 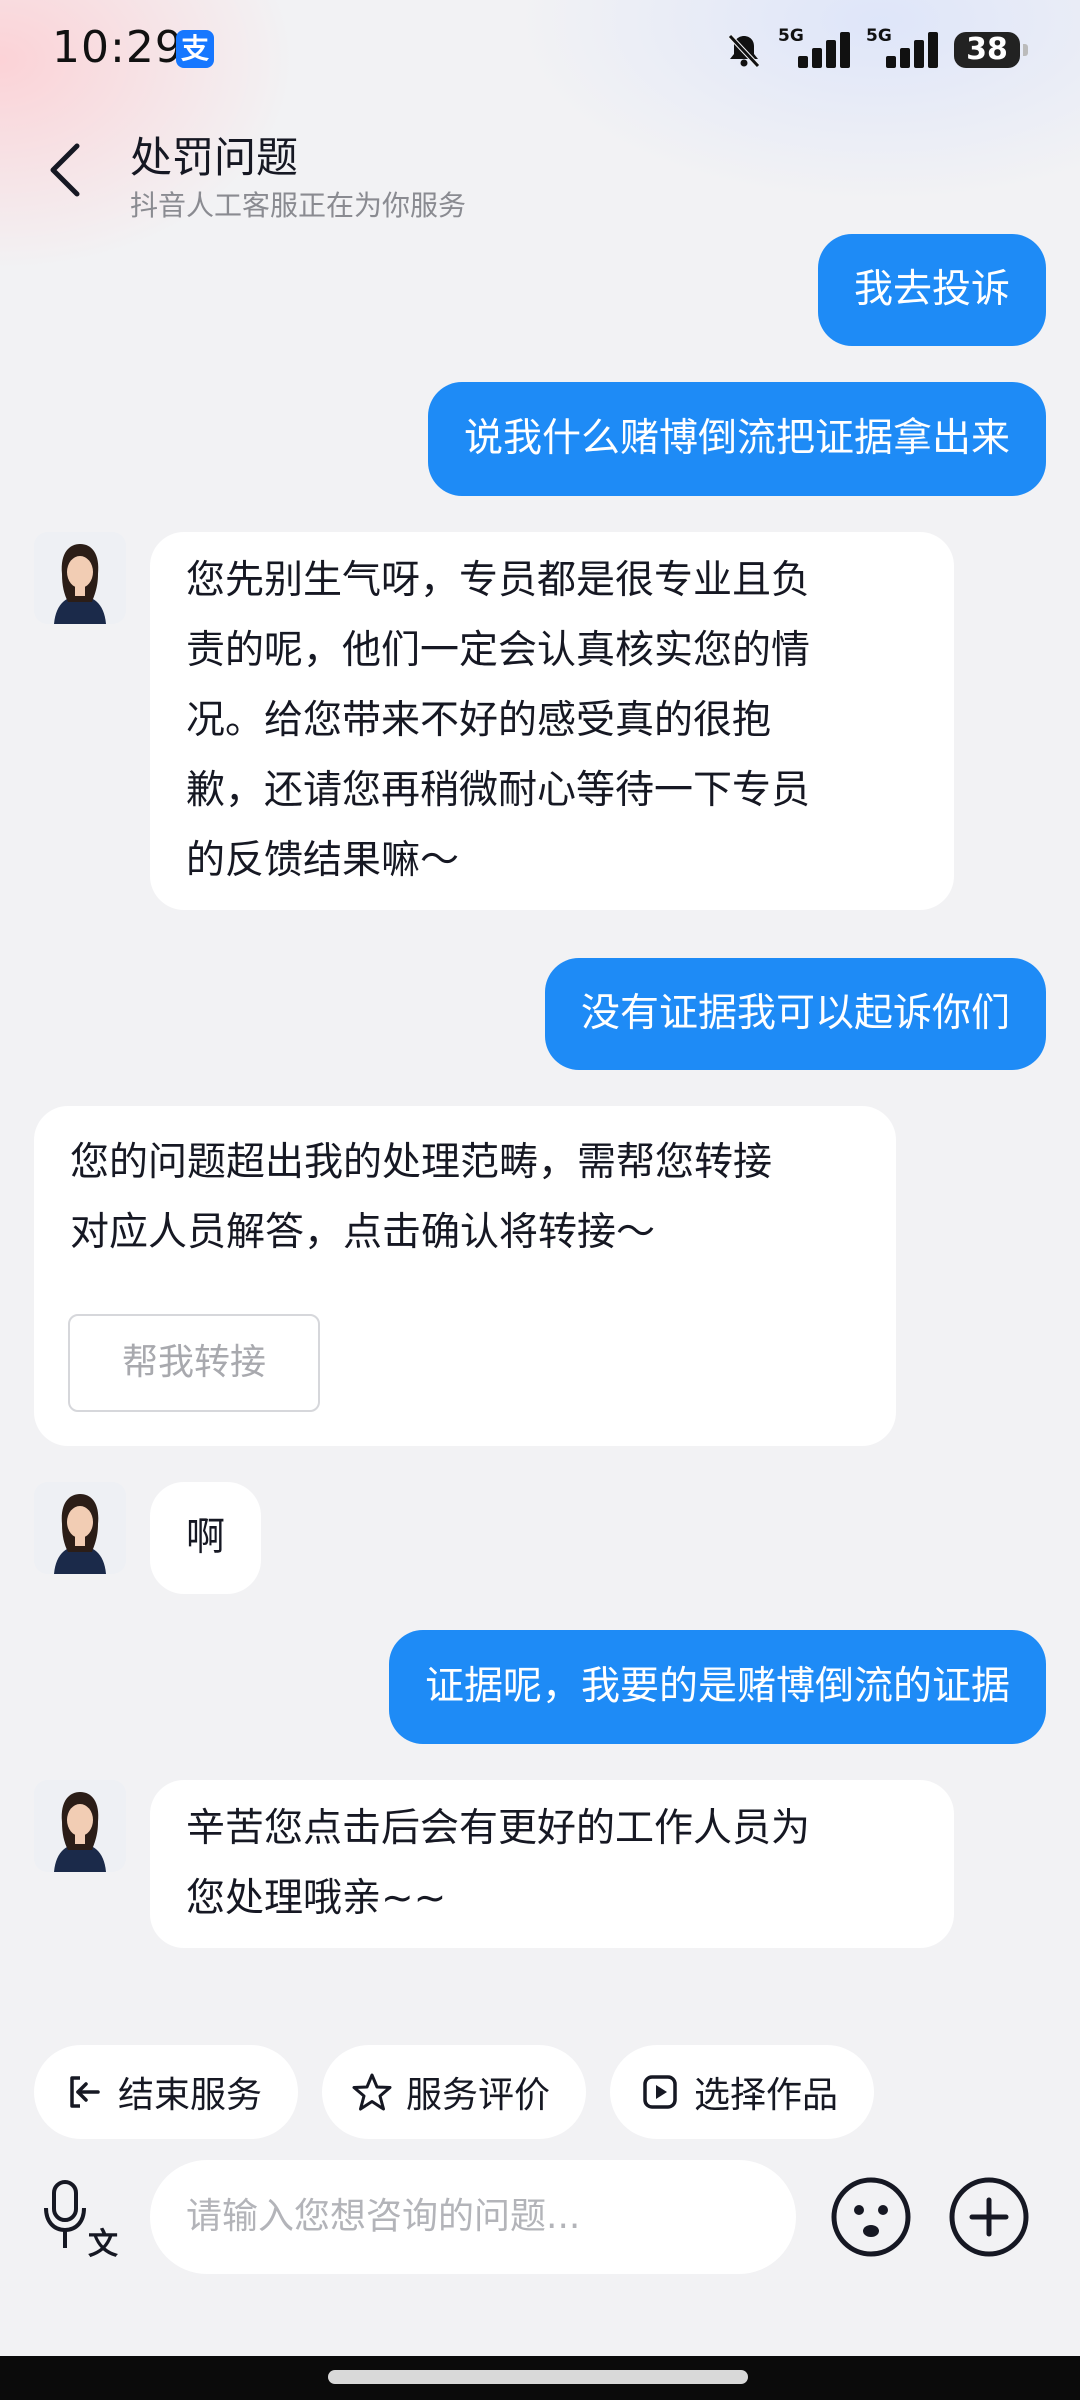 What do you see at coordinates (82, 2218) in the screenshot?
I see `voice-translate-icon: 文` at bounding box center [82, 2218].